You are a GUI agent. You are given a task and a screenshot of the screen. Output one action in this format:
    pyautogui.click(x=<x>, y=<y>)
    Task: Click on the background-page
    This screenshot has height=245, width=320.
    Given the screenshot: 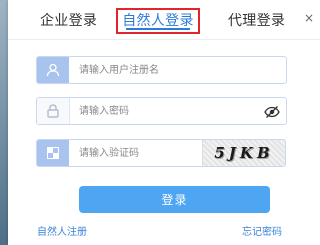 What is the action you would take?
    pyautogui.click(x=4, y=122)
    